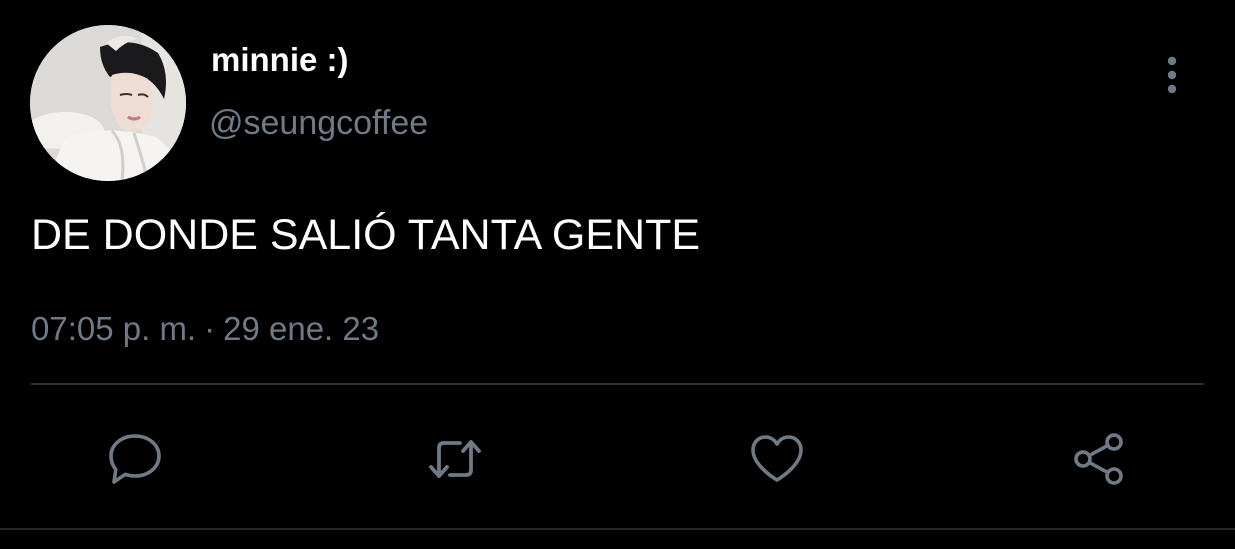  I want to click on tweet-text: DE DONDE SALIÓ TANTA GENTE, so click(366, 235).